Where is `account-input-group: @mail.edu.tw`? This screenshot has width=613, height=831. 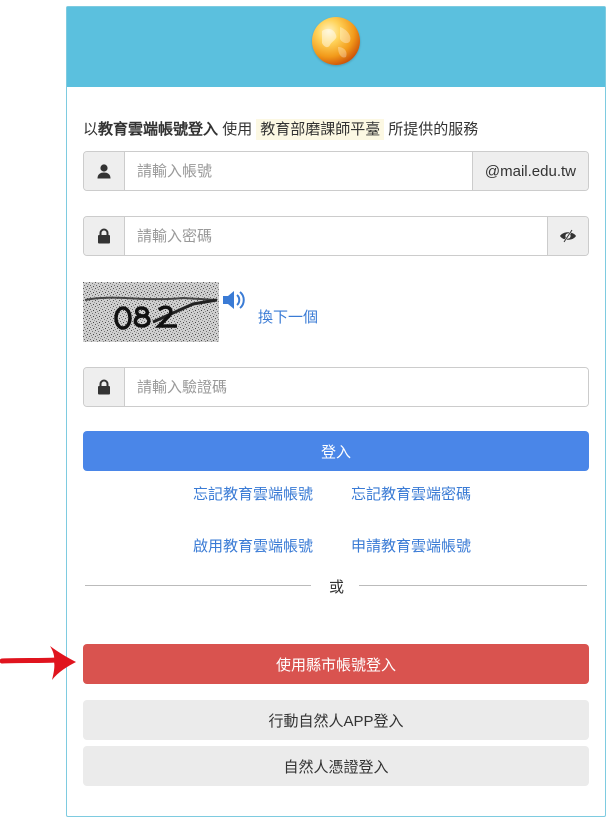 account-input-group: @mail.edu.tw is located at coordinates (336, 171).